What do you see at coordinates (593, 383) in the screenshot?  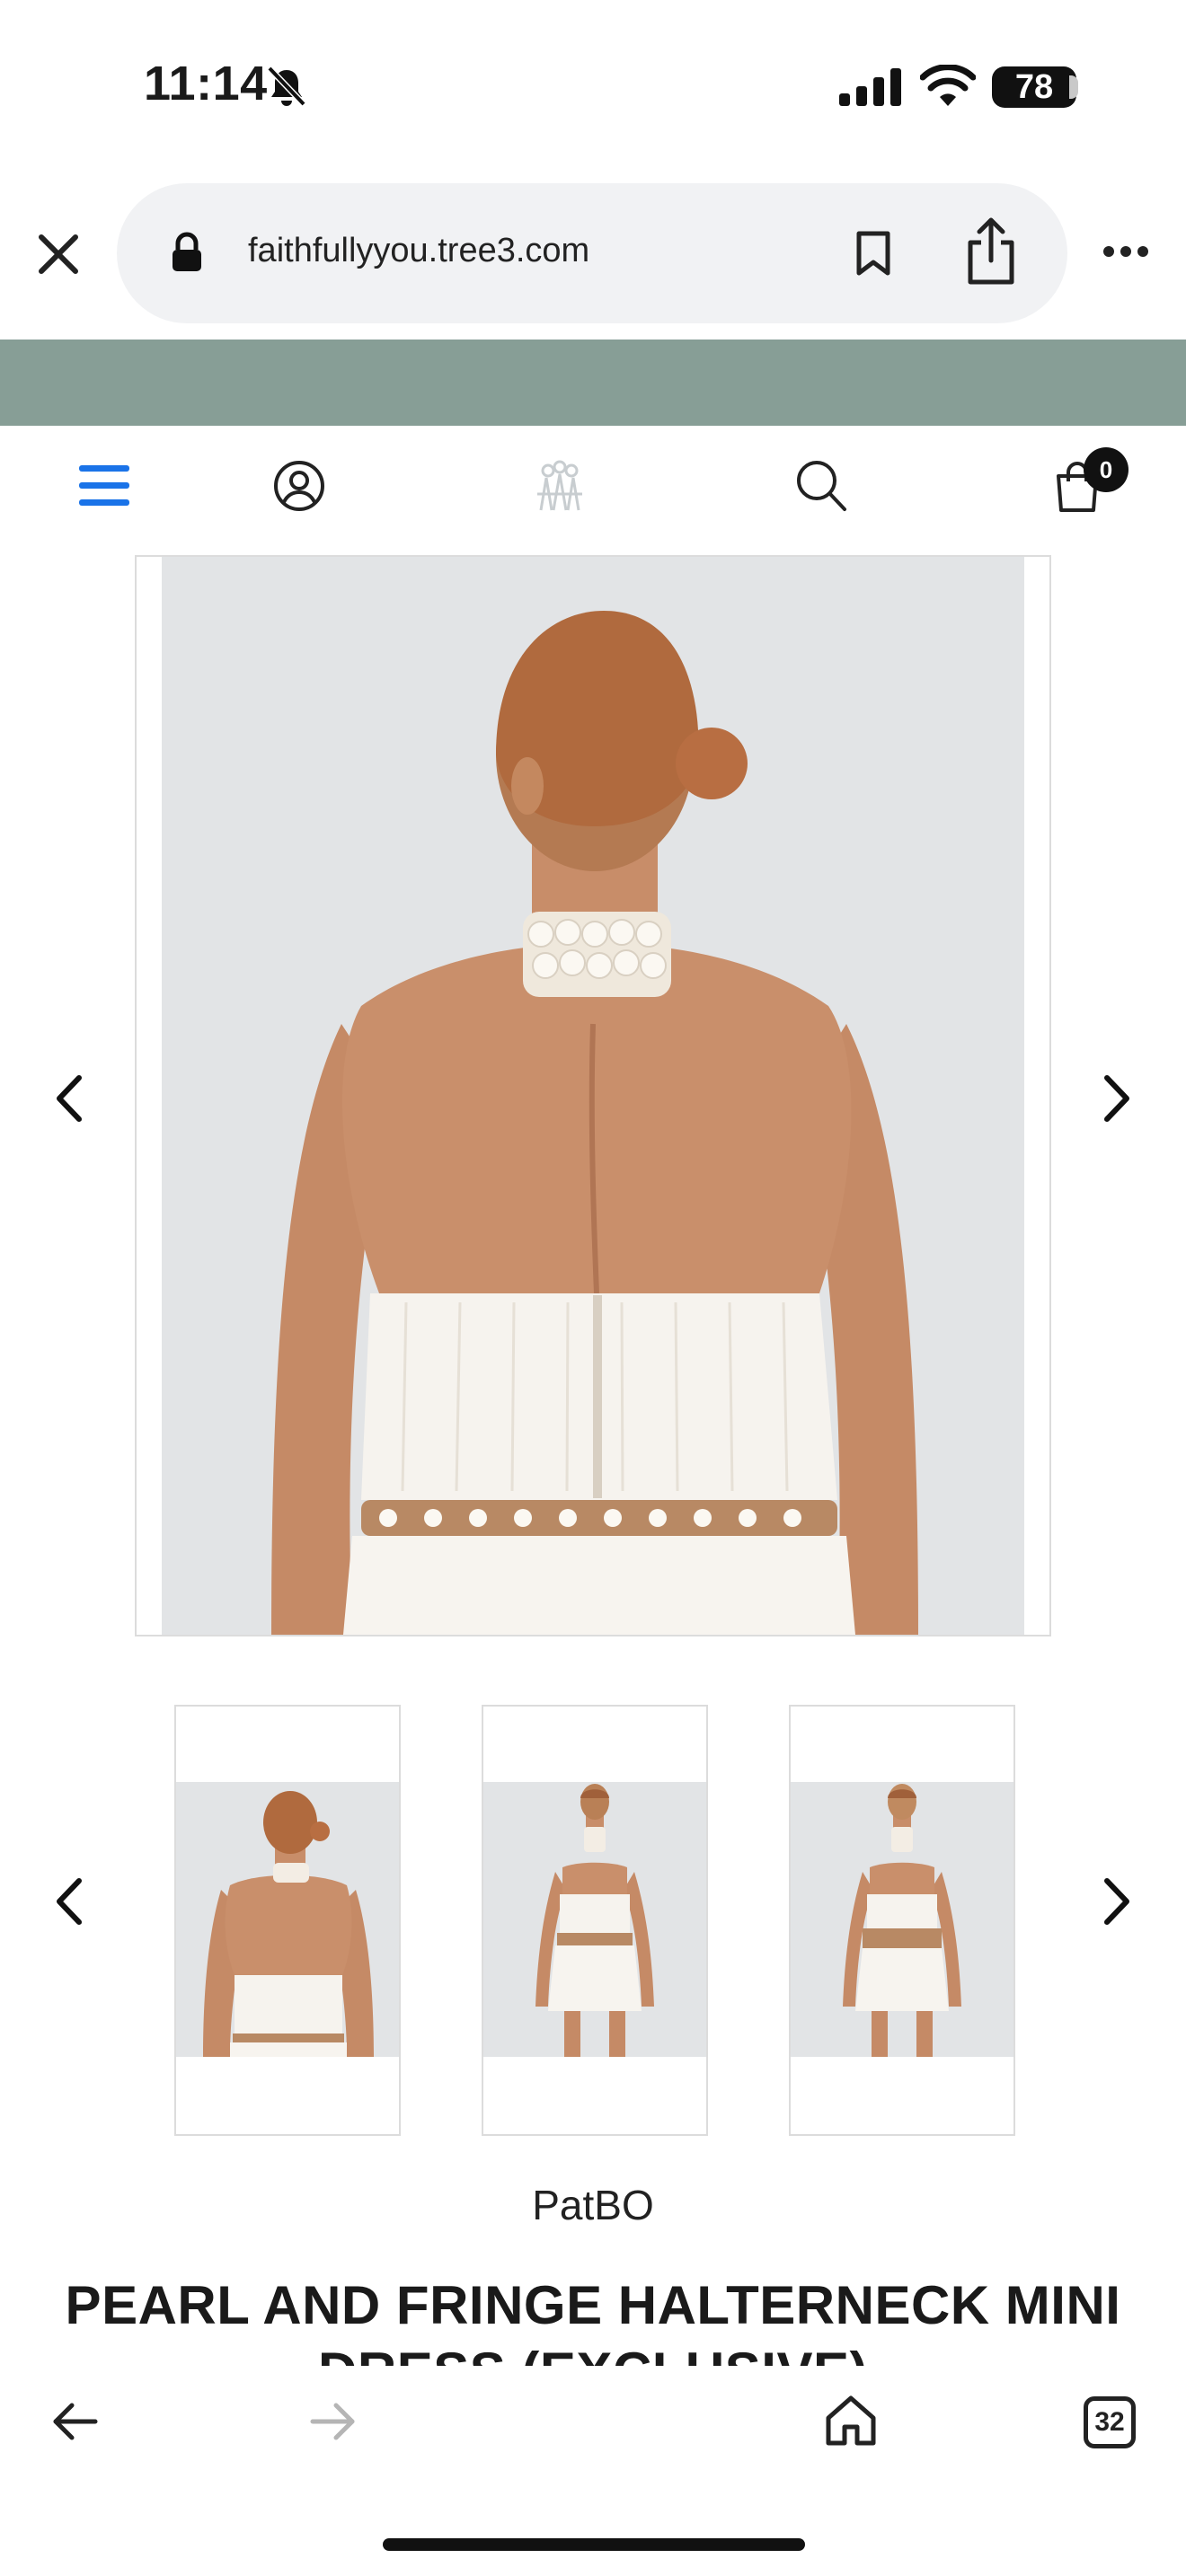 I see `announcement-banner` at bounding box center [593, 383].